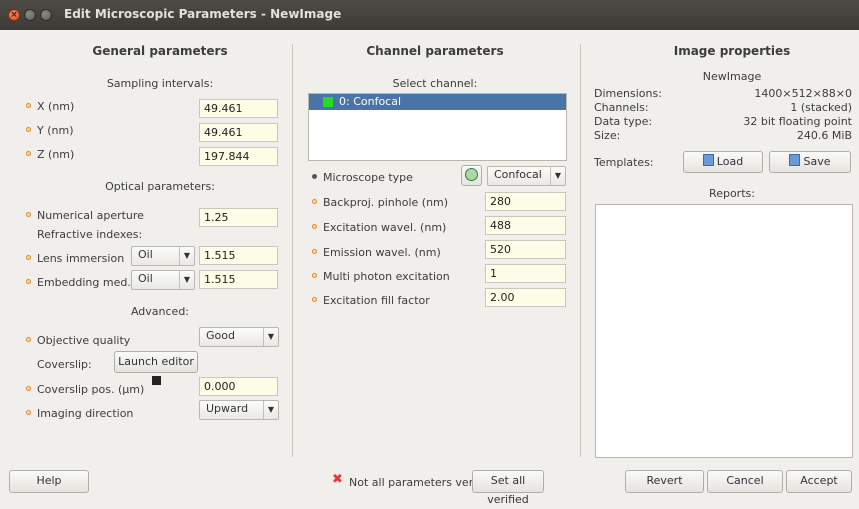 Image resolution: width=859 pixels, height=509 pixels. I want to click on load-label: Load, so click(730, 161).